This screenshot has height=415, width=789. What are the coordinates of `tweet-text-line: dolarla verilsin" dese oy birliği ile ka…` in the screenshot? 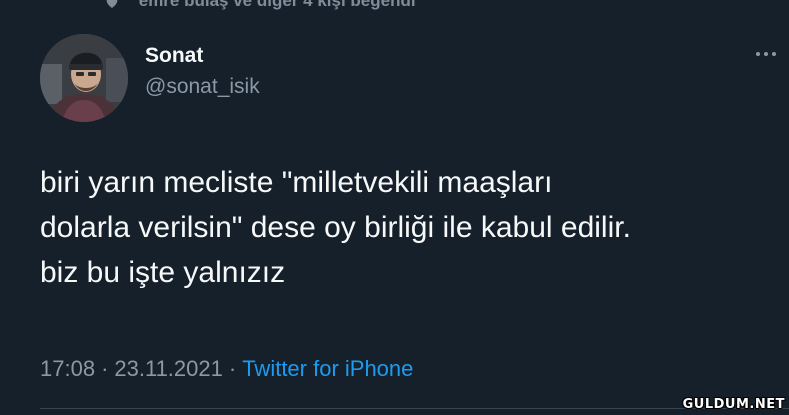 It's located at (335, 227).